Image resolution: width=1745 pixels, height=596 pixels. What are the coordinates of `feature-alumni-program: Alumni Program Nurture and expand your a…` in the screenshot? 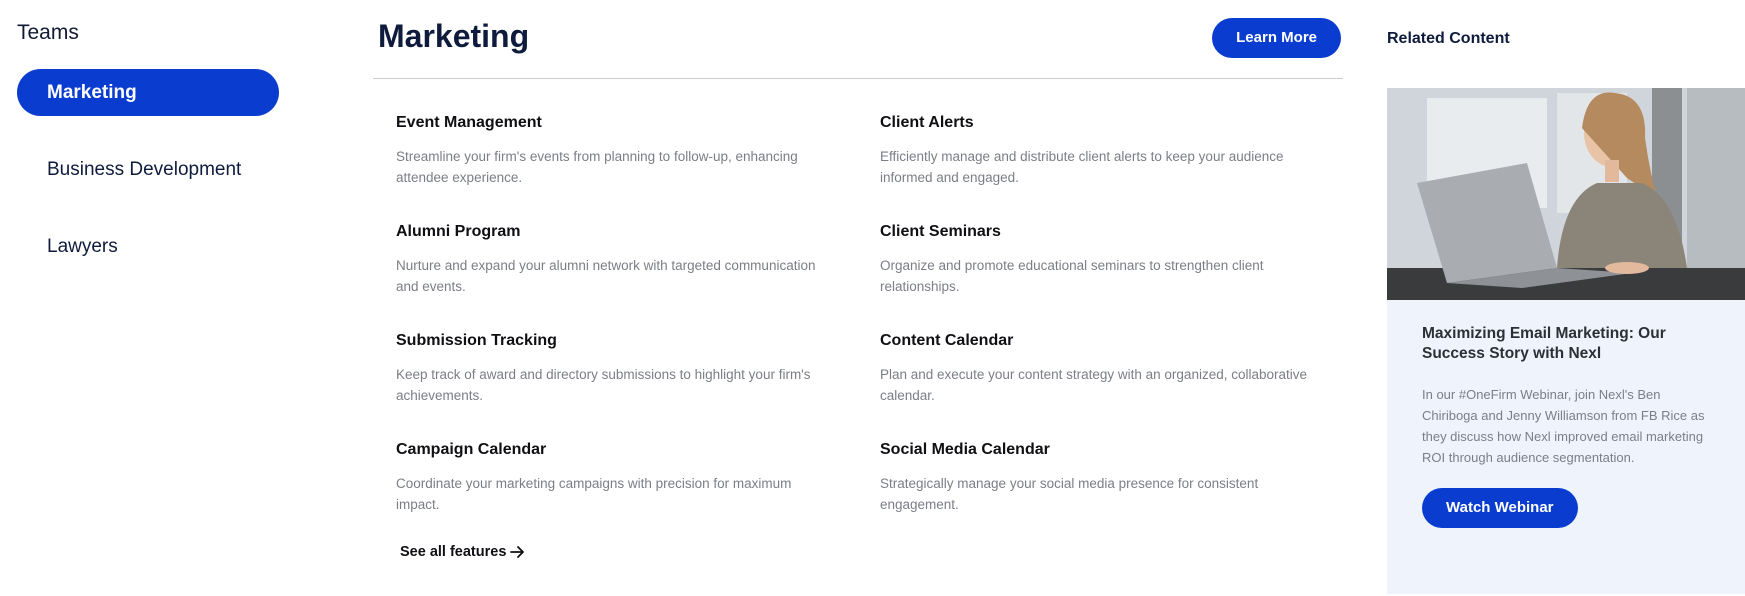 It's located at (638, 275).